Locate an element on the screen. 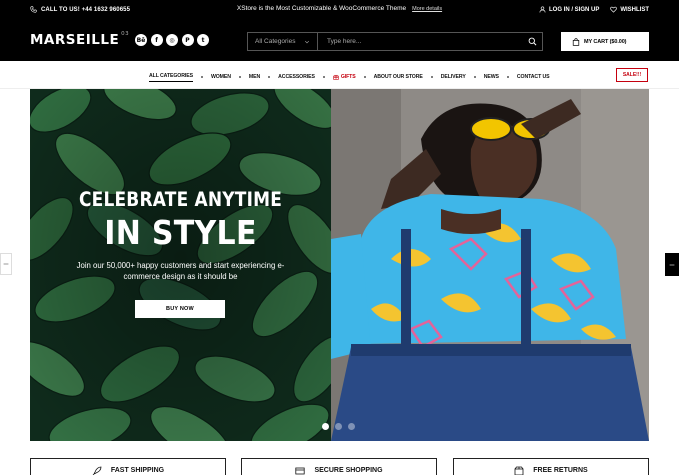  site-logo: MARSEILLE 03 is located at coordinates (80, 39).